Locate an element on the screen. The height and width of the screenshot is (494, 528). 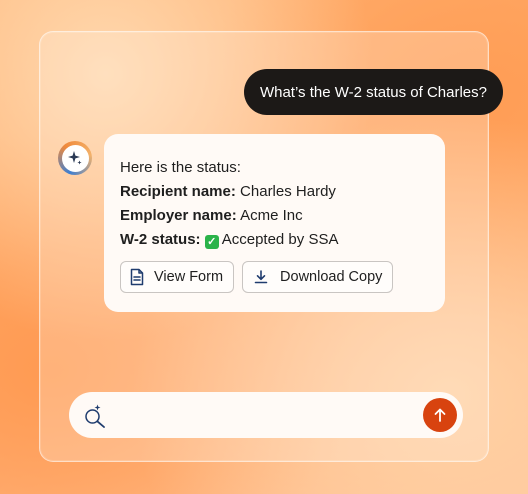
view-form-button: View Form is located at coordinates (177, 277).